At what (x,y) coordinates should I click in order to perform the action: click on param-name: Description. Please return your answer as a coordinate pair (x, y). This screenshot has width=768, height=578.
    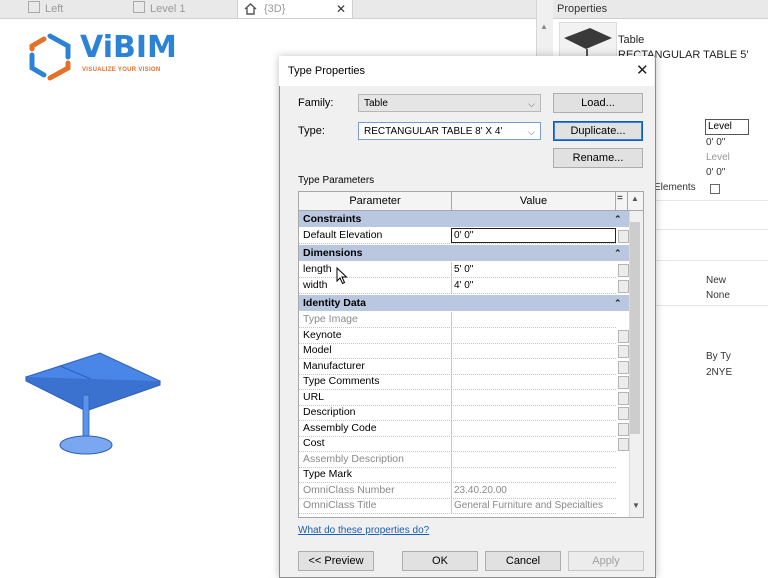
    Looking at the image, I should click on (329, 412).